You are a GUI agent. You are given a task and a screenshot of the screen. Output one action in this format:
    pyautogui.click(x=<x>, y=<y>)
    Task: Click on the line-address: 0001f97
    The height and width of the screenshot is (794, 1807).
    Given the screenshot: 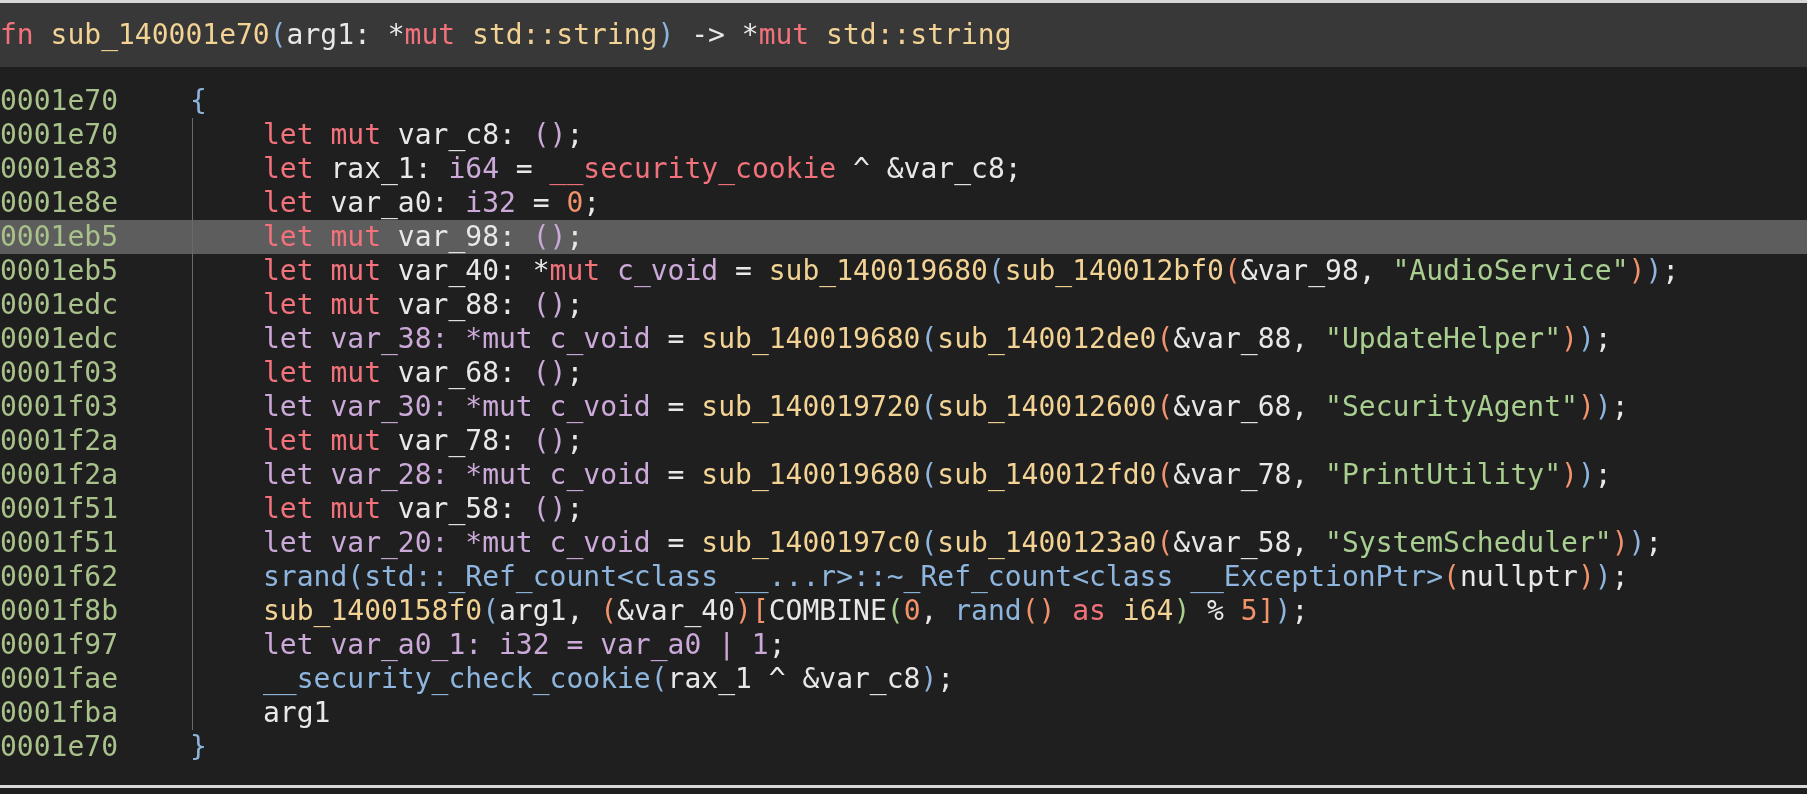 What is the action you would take?
    pyautogui.click(x=59, y=645)
    